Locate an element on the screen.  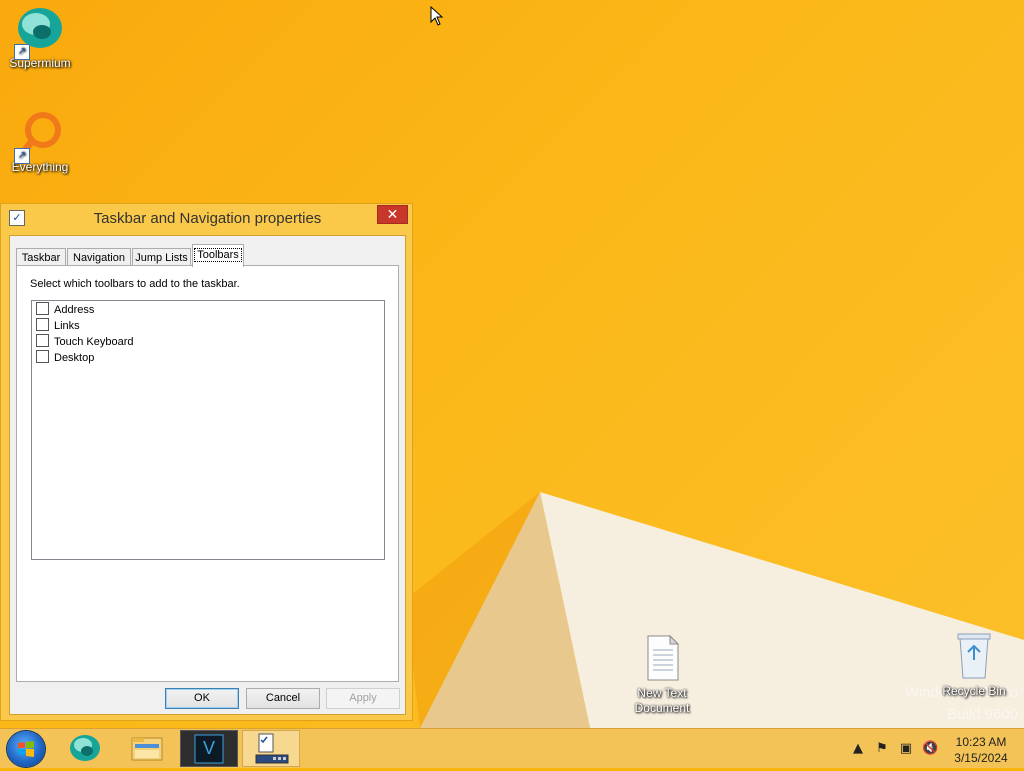
toolbar-option-label: Links is located at coordinates (67, 326).